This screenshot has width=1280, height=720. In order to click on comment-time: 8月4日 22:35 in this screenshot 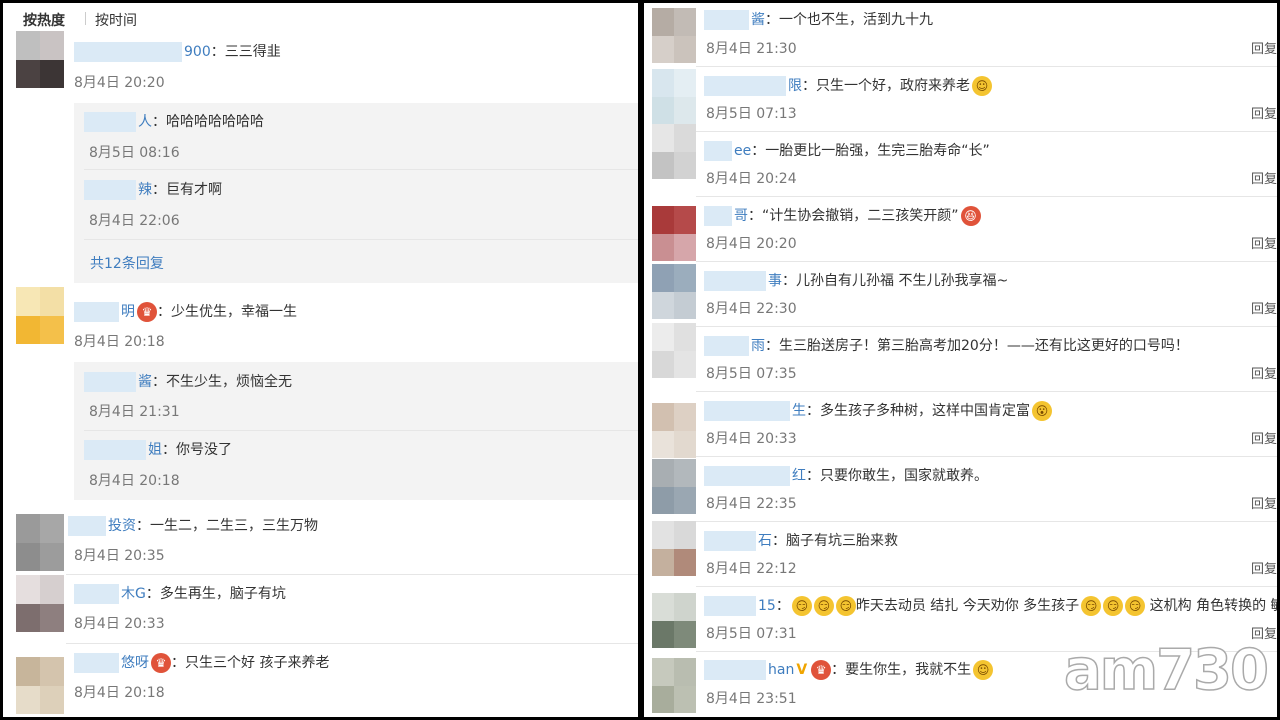, I will do `click(751, 504)`.